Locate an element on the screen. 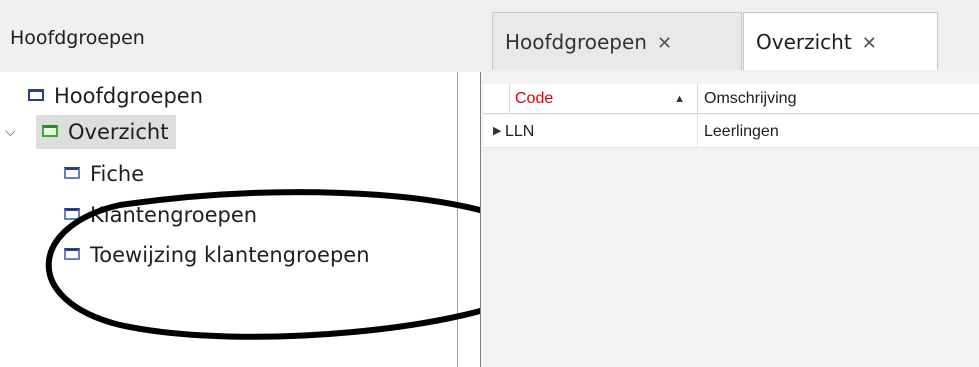 The image size is (979, 367). cell-code: LLN is located at coordinates (600, 131).